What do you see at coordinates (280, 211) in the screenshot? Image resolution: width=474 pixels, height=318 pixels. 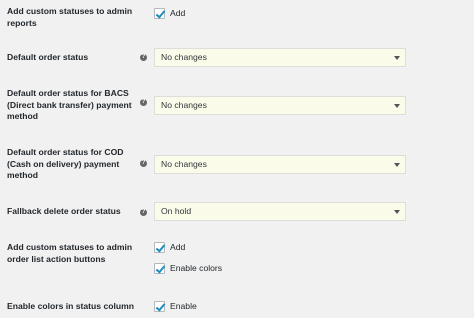 I see `fallback-delete-select: On hold` at bounding box center [280, 211].